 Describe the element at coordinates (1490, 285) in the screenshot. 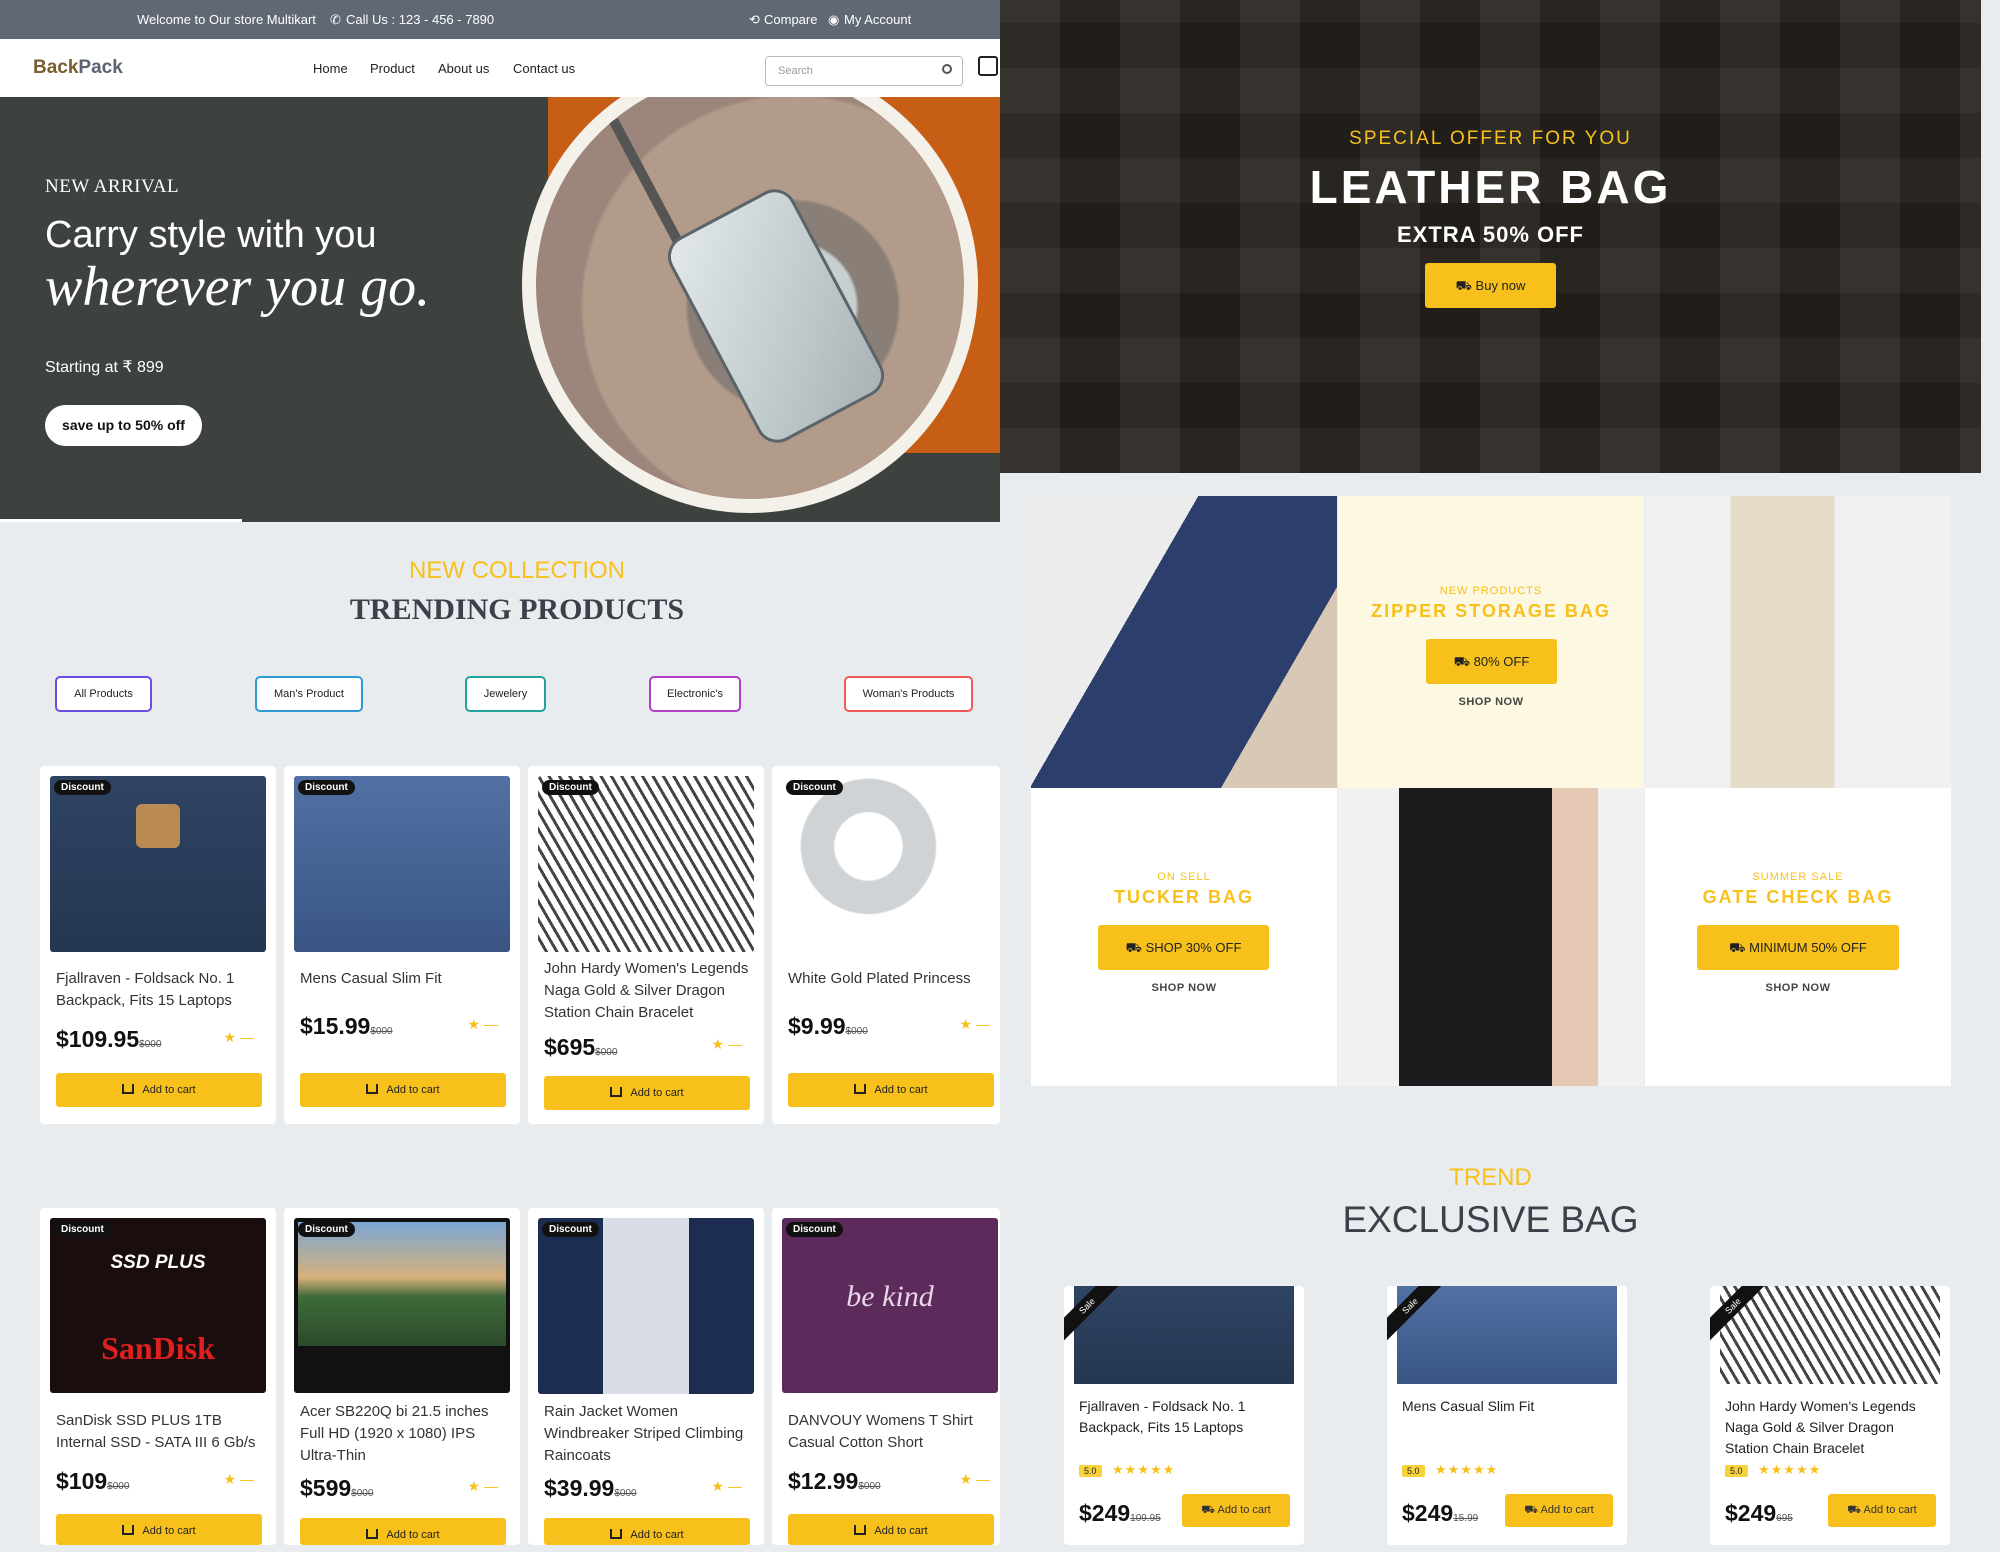

I see `buy-now-button: ⛟ Buy now` at that location.